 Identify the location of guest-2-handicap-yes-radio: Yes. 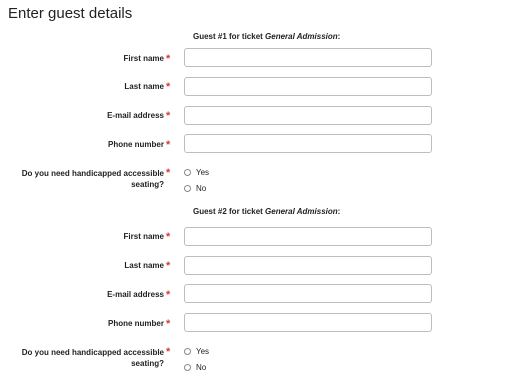
(196, 351).